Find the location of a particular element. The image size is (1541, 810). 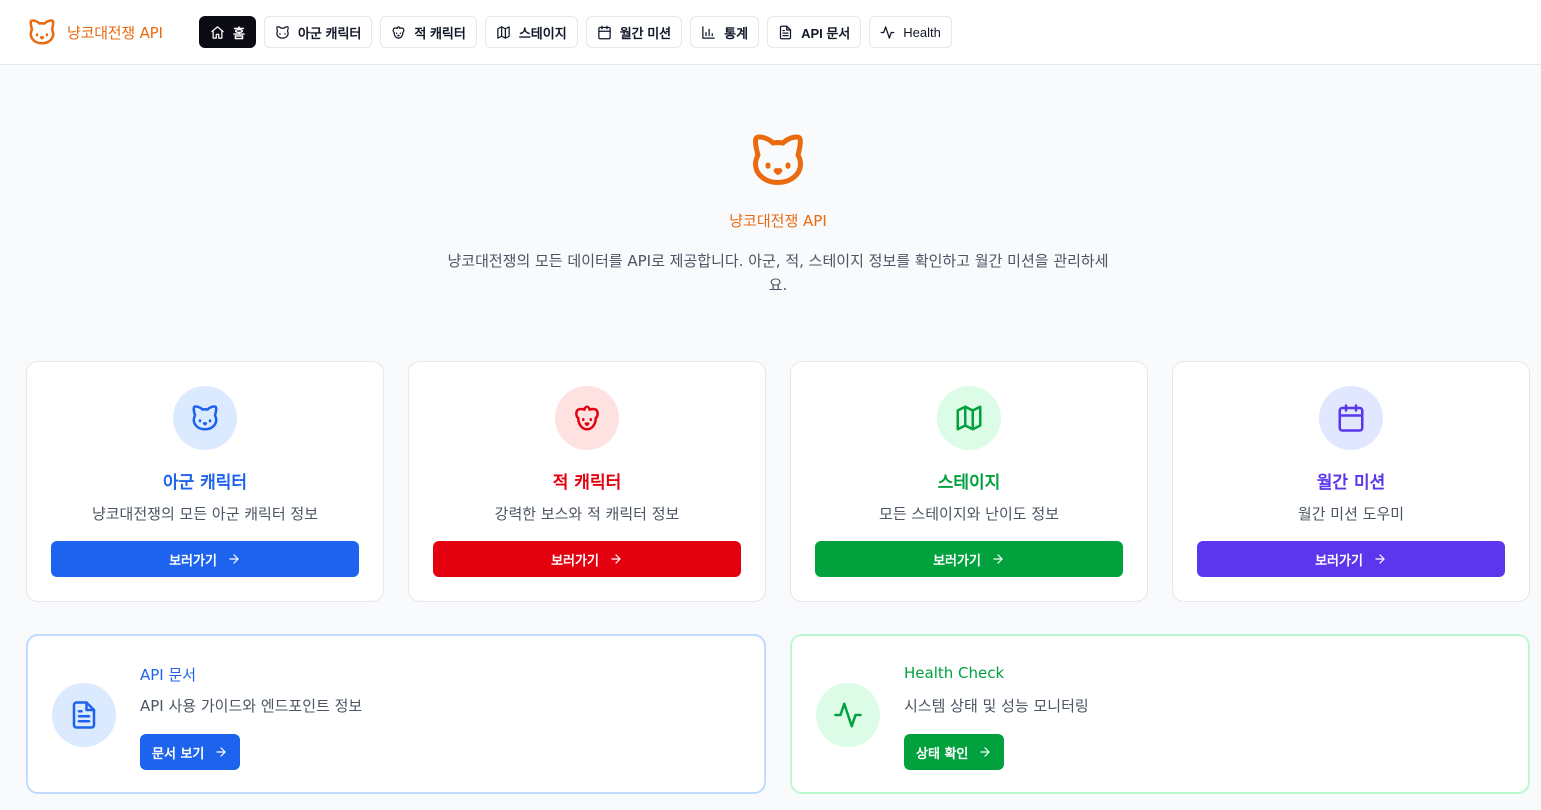

card-title: API 문서 is located at coordinates (168, 675).